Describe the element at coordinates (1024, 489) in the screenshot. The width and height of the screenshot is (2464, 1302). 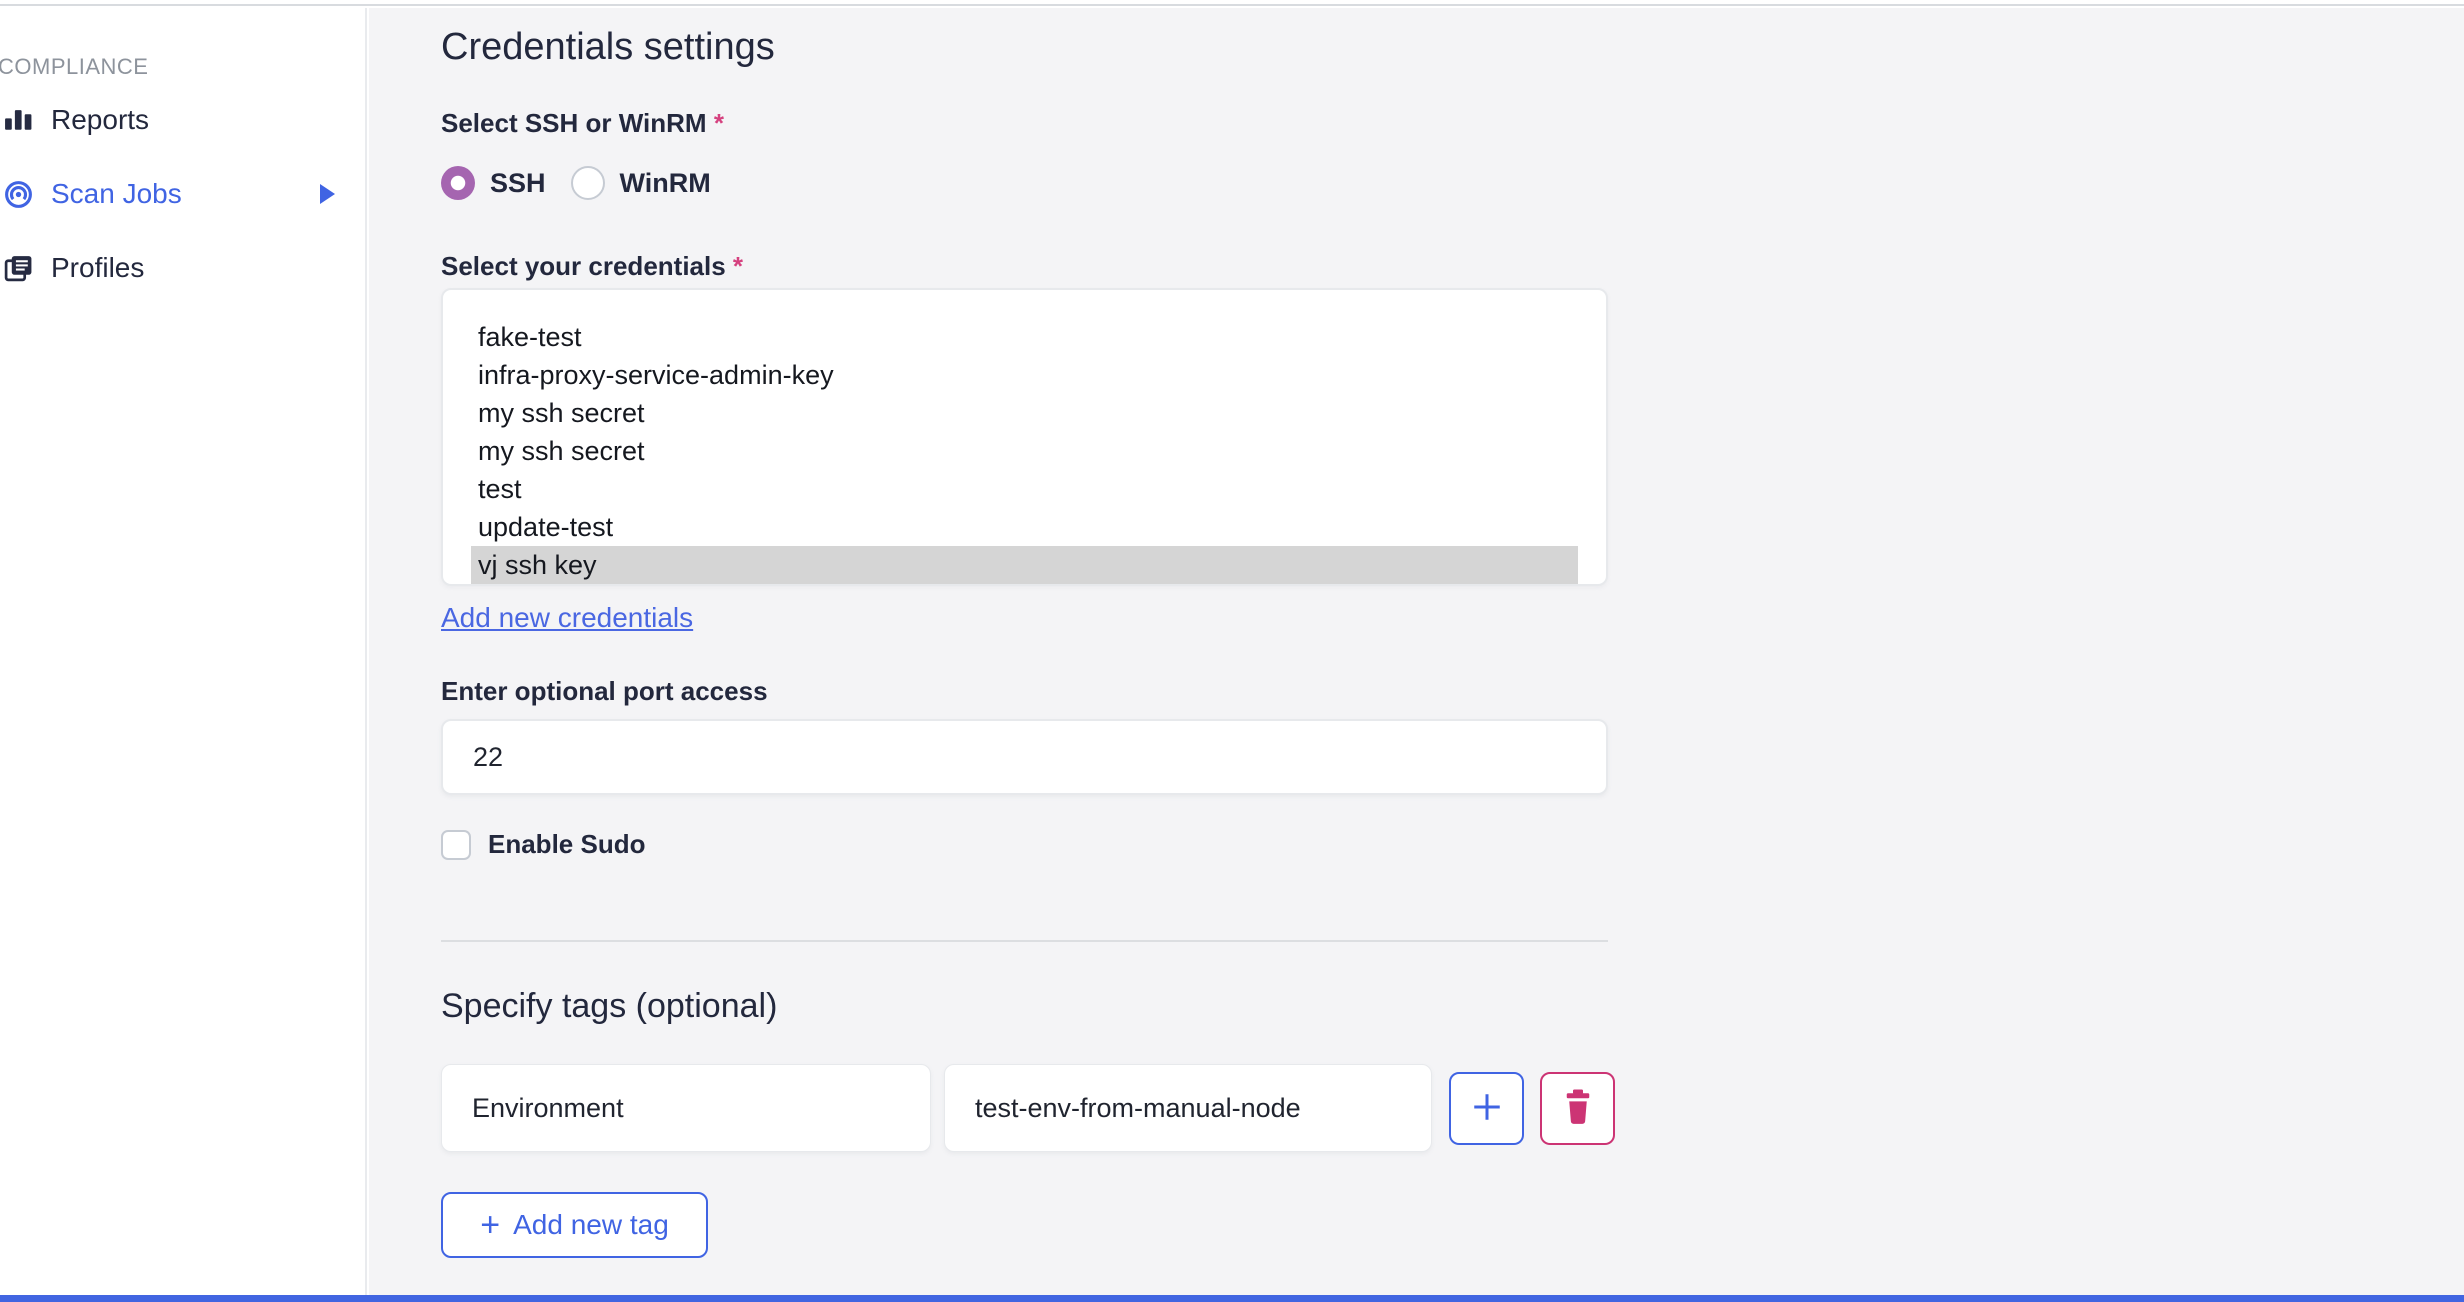
I see `credential-option: test` at that location.